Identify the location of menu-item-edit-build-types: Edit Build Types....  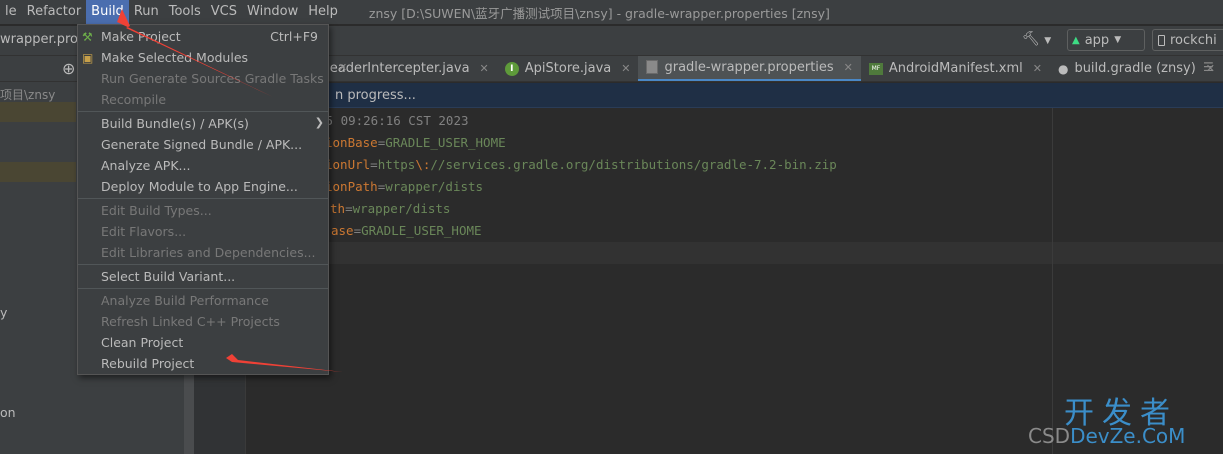
(203, 211).